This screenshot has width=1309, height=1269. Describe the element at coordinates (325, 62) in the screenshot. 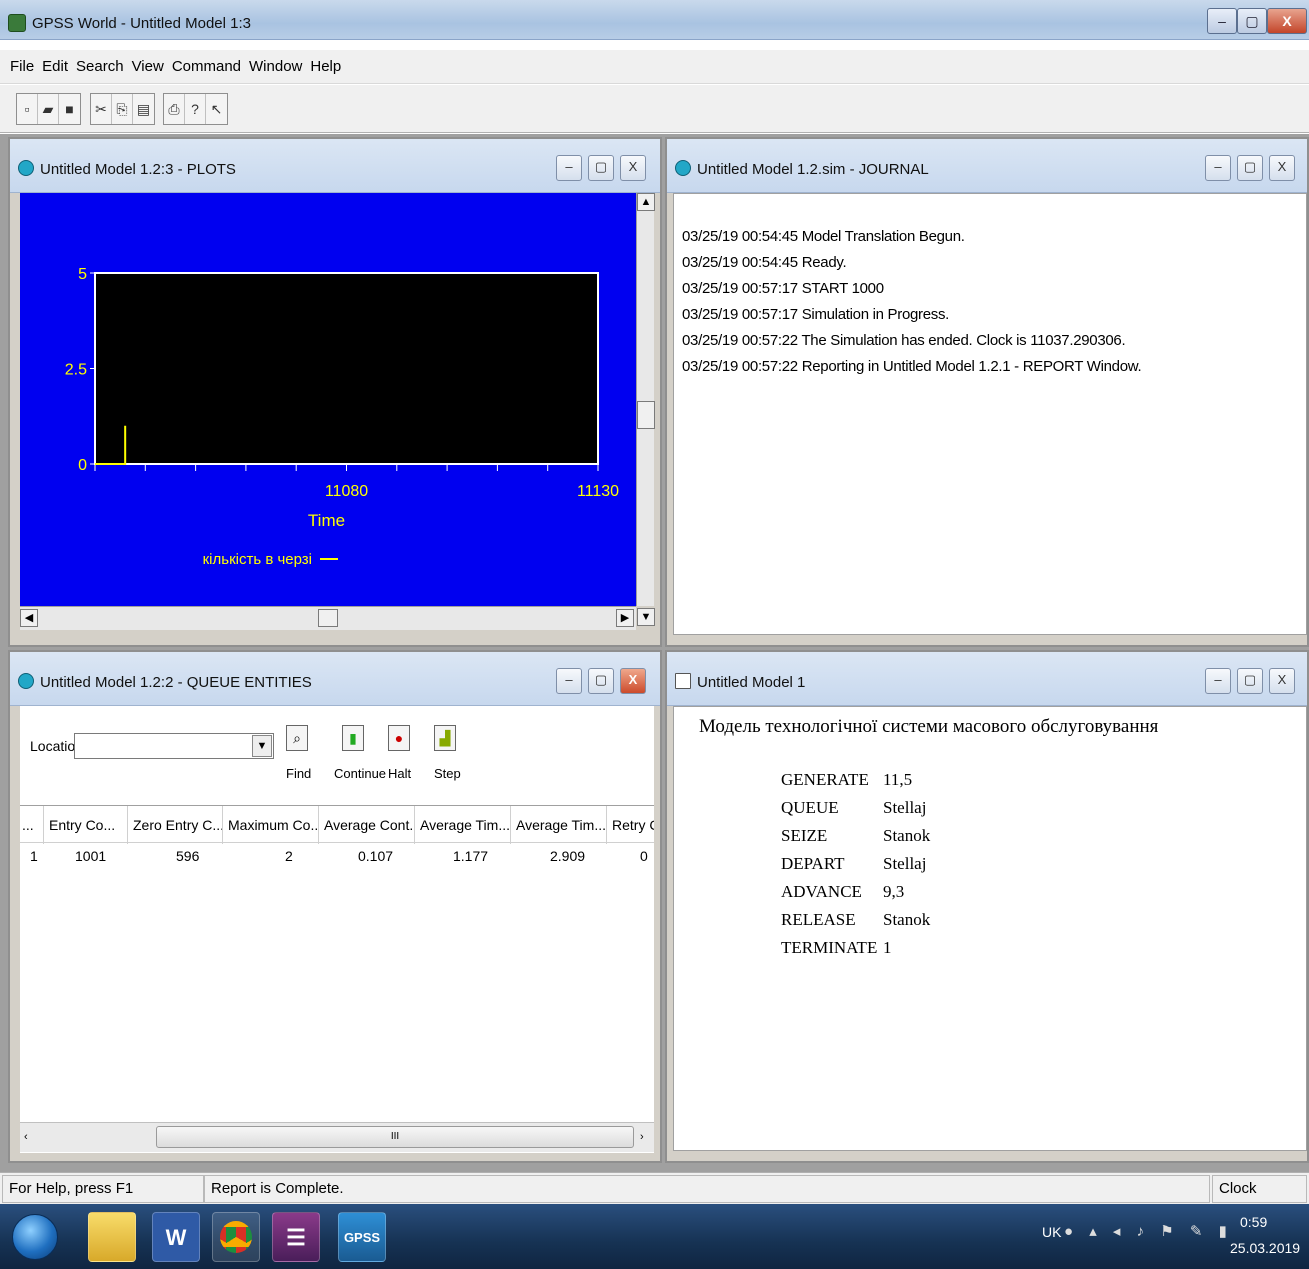

I see `menu-help: Help` at that location.